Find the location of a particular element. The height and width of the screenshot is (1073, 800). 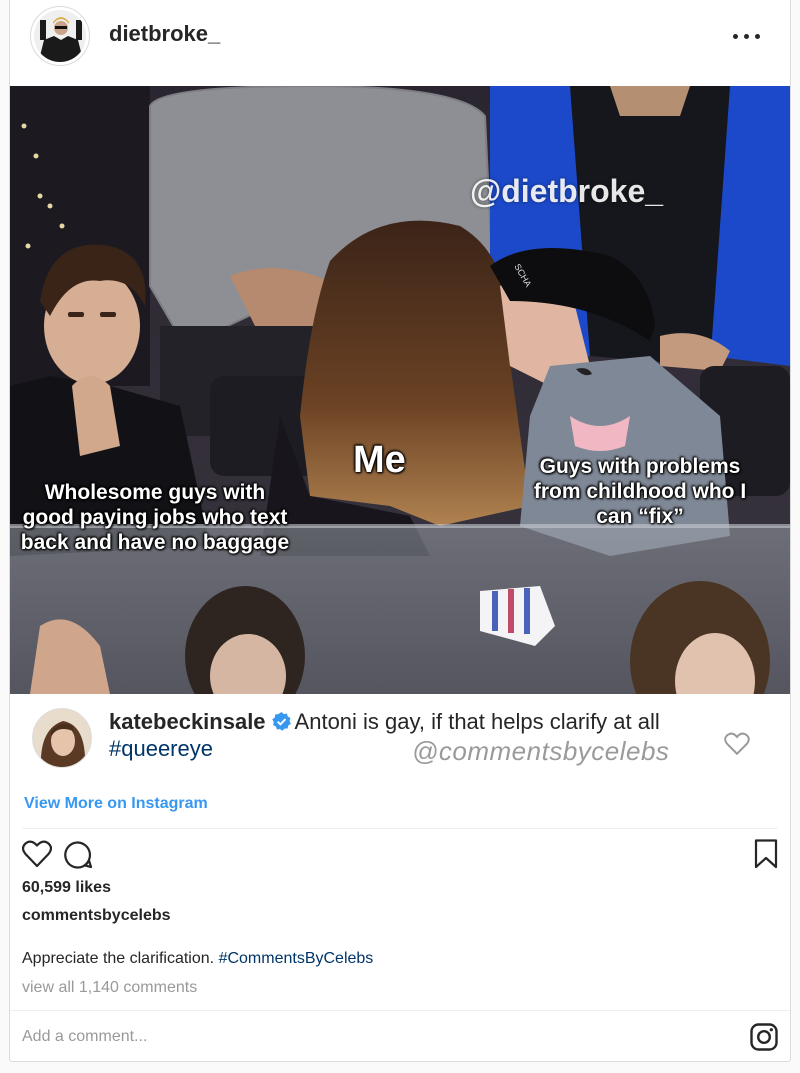

instagram-logo-icon is located at coordinates (764, 1037).